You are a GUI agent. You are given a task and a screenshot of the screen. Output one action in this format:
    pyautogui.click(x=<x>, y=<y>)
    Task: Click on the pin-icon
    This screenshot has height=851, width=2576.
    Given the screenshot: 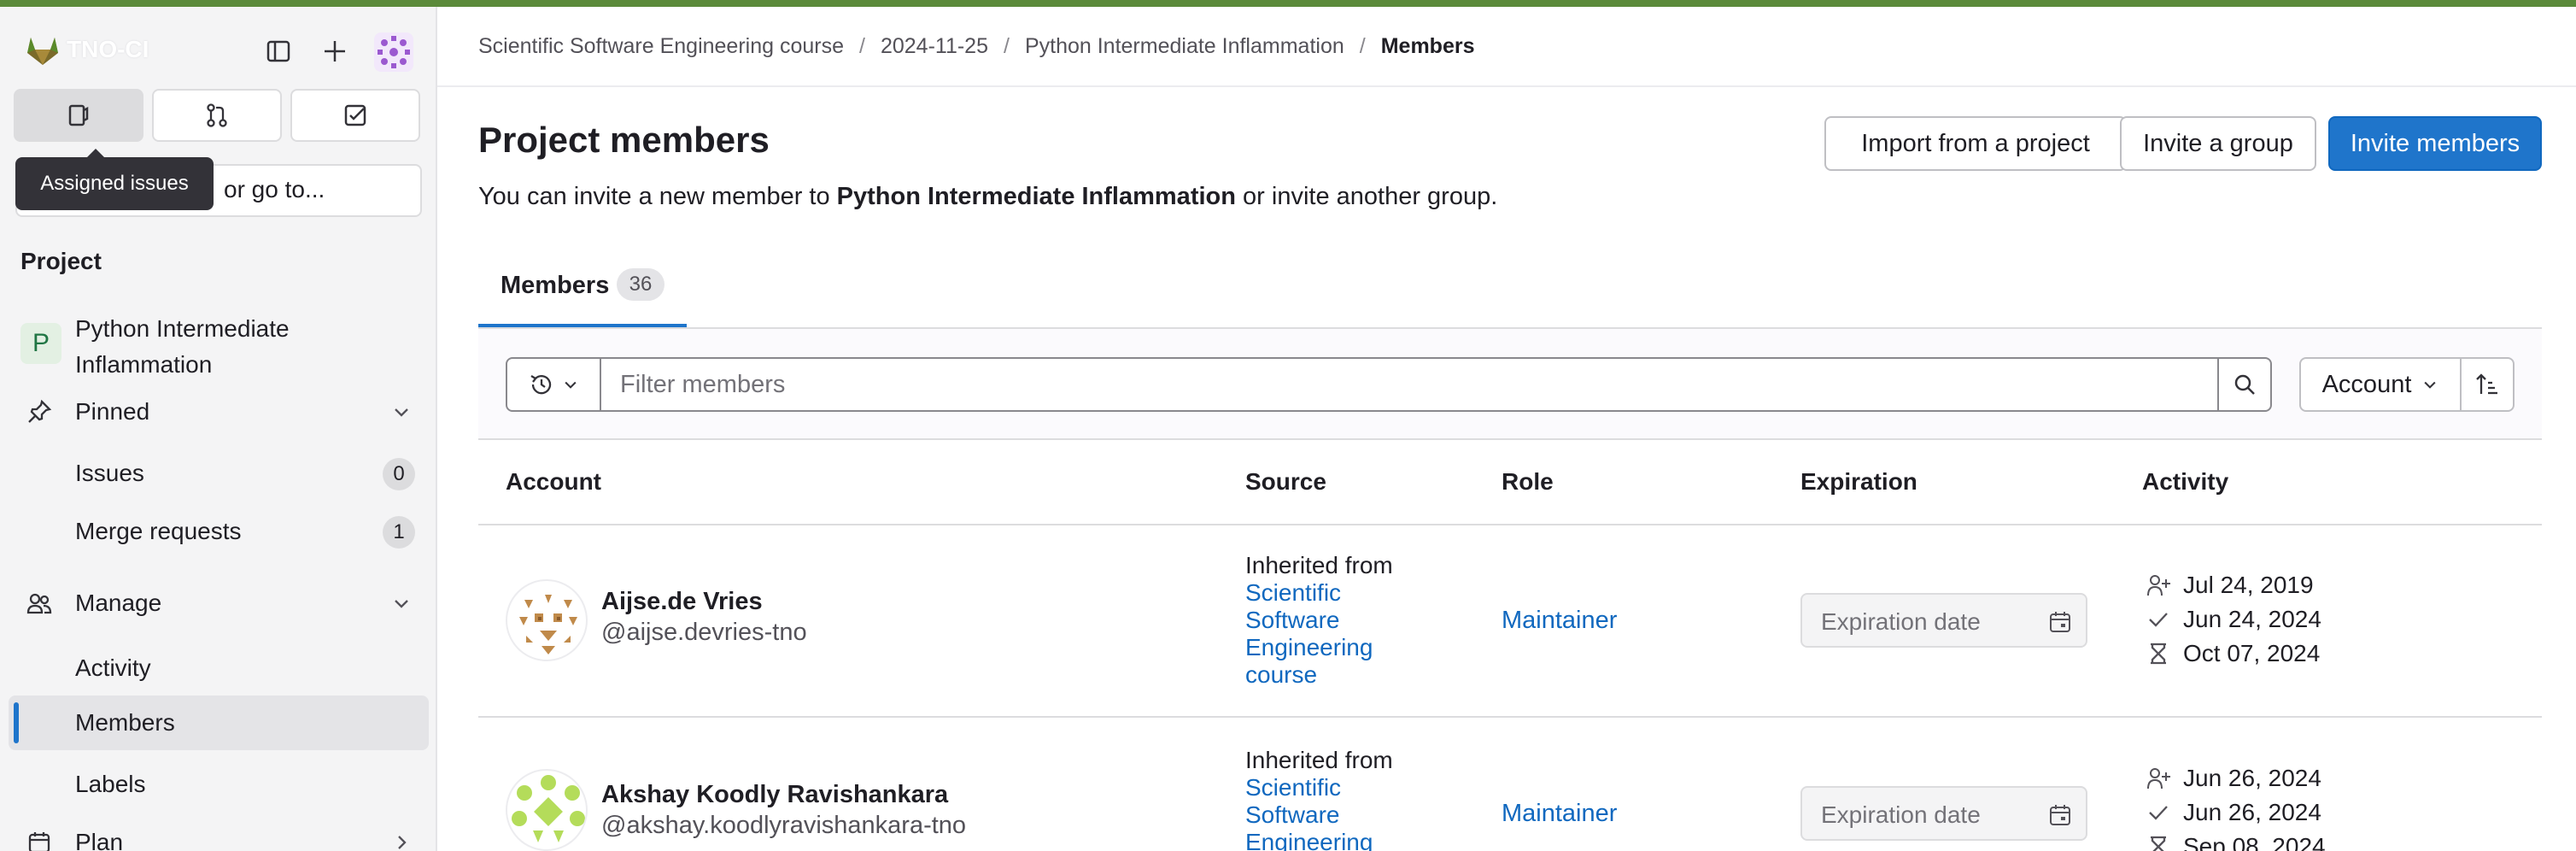 What is the action you would take?
    pyautogui.click(x=40, y=411)
    